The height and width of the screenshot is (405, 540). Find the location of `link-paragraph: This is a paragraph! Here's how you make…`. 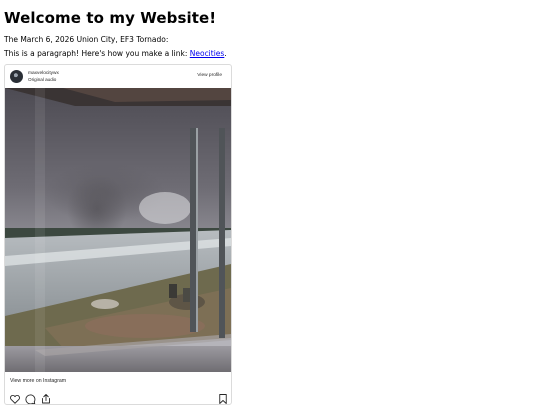

link-paragraph: This is a paragraph! Here's how you make… is located at coordinates (115, 53).